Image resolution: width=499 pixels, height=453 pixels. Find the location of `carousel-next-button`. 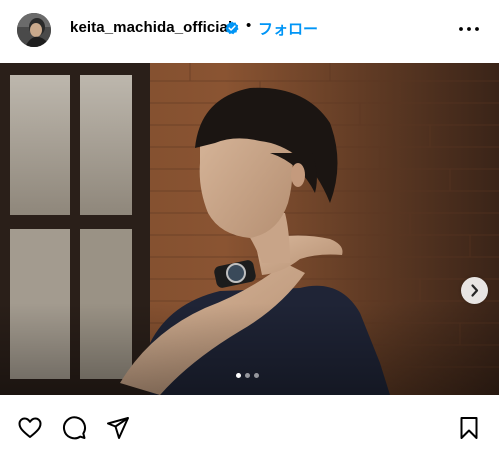

carousel-next-button is located at coordinates (474, 290).